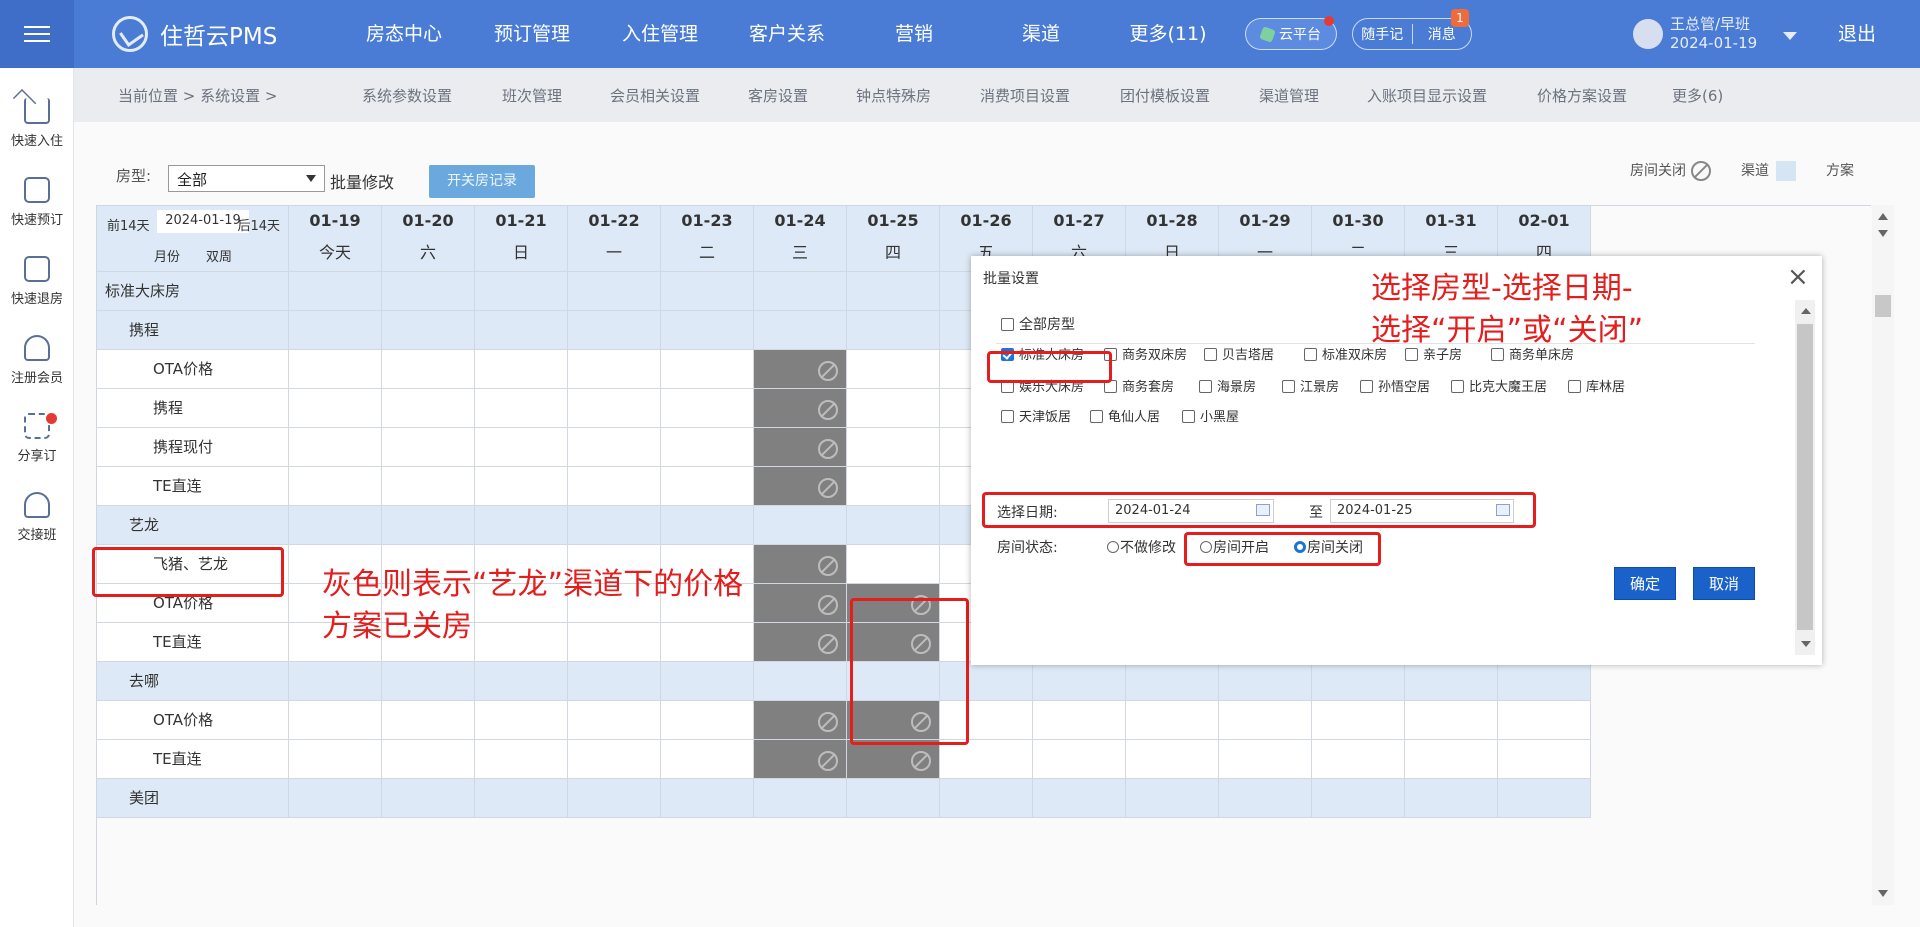 Image resolution: width=1920 pixels, height=927 pixels. What do you see at coordinates (1395, 385) in the screenshot?
I see `room-type-checkbox: 孙悟空居` at bounding box center [1395, 385].